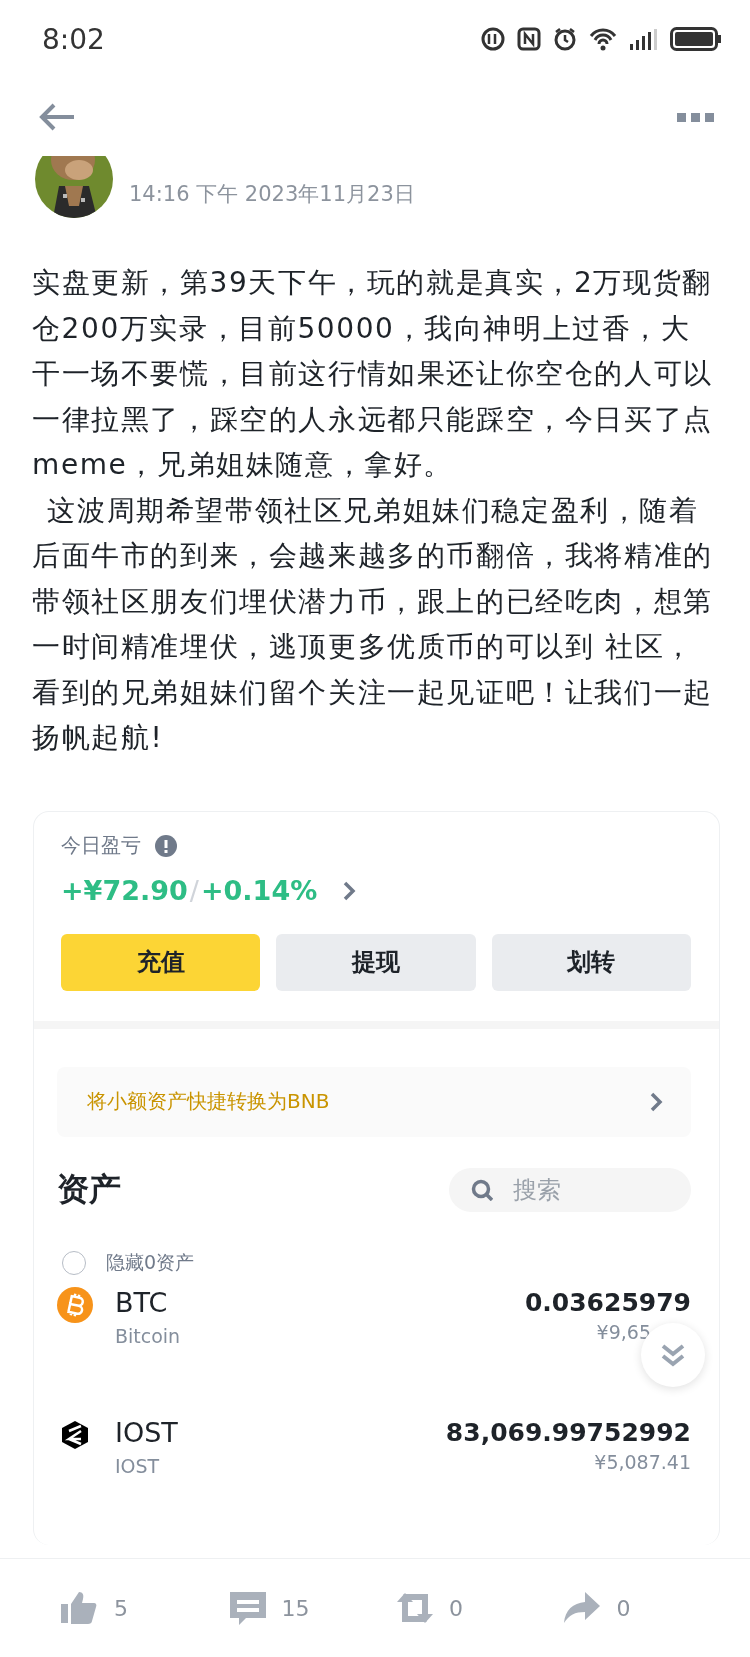 Image resolution: width=750 pixels, height=1657 pixels. Describe the element at coordinates (643, 39) in the screenshot. I see `signal-icon` at that location.